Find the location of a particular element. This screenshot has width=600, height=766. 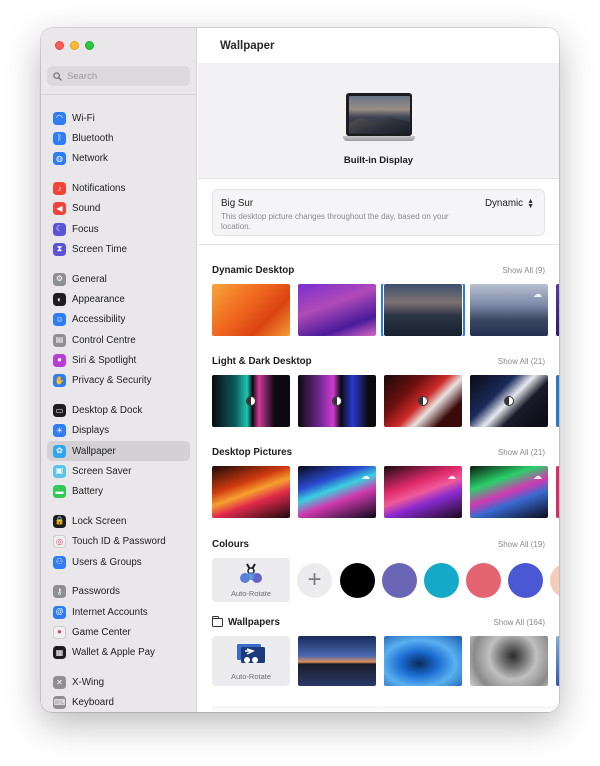

appearance-icon: ◐ is located at coordinates (59, 300).